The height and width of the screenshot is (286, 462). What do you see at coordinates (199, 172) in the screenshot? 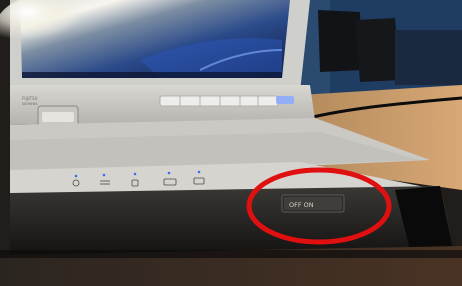
I see `bluetooth-led` at bounding box center [199, 172].